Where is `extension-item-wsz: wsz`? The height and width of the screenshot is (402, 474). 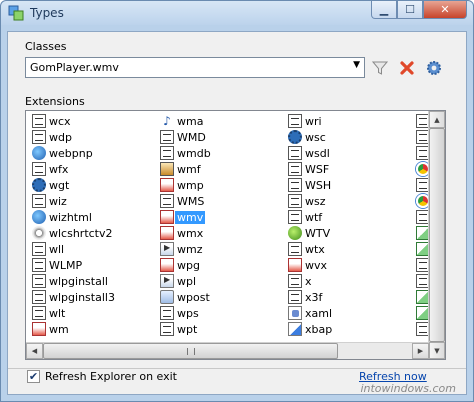
extension-item-wsz: wsz is located at coordinates (310, 201).